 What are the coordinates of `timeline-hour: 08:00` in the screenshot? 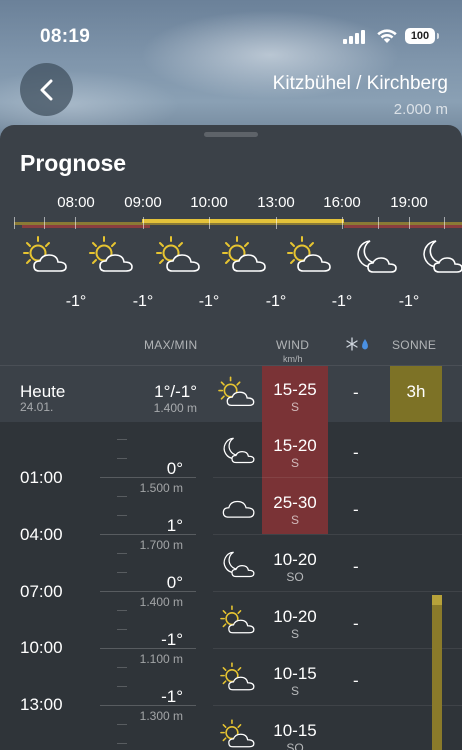 It's located at (76, 202).